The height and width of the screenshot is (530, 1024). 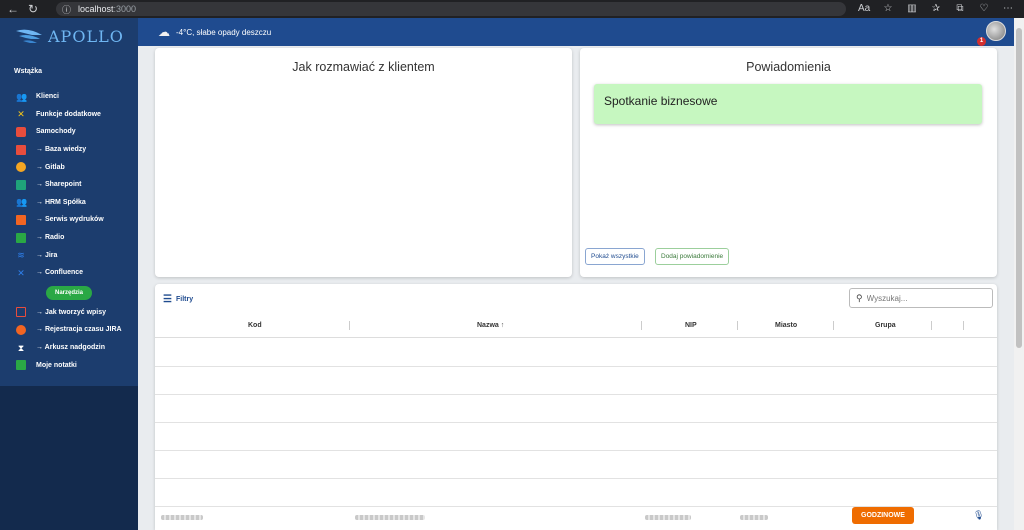 What do you see at coordinates (13, 9) in the screenshot?
I see `back-icon: ←` at bounding box center [13, 9].